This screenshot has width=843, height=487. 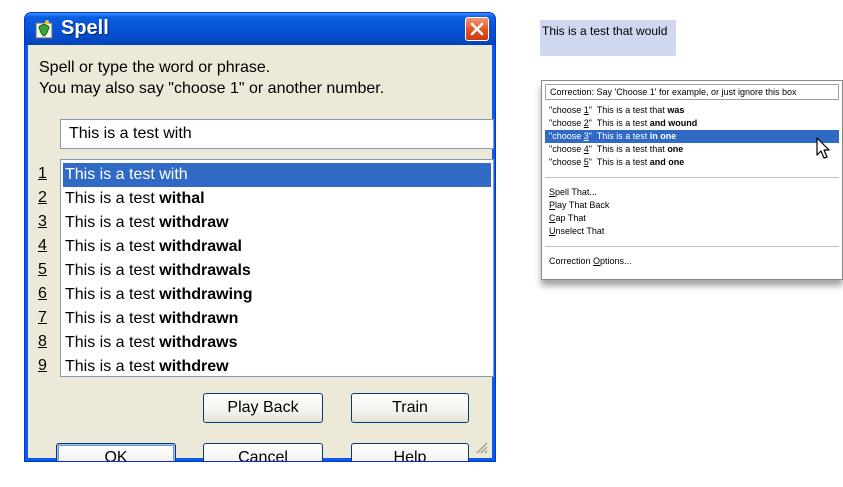 I want to click on option-suggestion: was, so click(x=676, y=110).